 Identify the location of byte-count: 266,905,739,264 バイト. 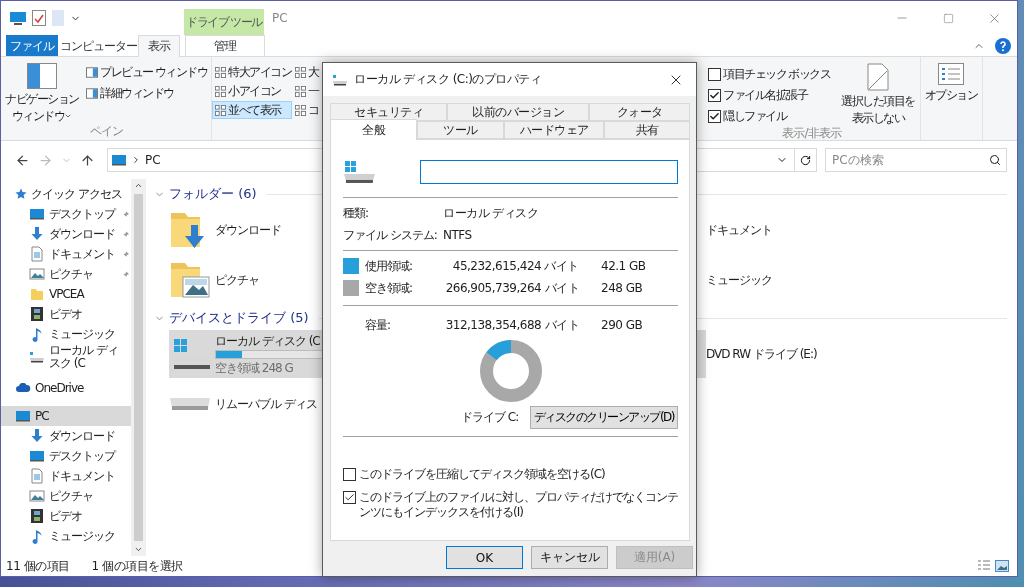
(511, 288).